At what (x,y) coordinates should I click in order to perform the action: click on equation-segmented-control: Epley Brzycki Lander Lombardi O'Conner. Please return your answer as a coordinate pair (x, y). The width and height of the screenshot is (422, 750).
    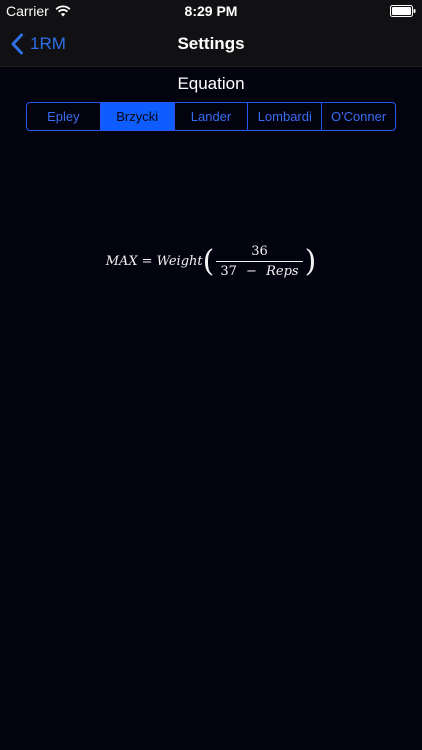
    Looking at the image, I should click on (211, 116).